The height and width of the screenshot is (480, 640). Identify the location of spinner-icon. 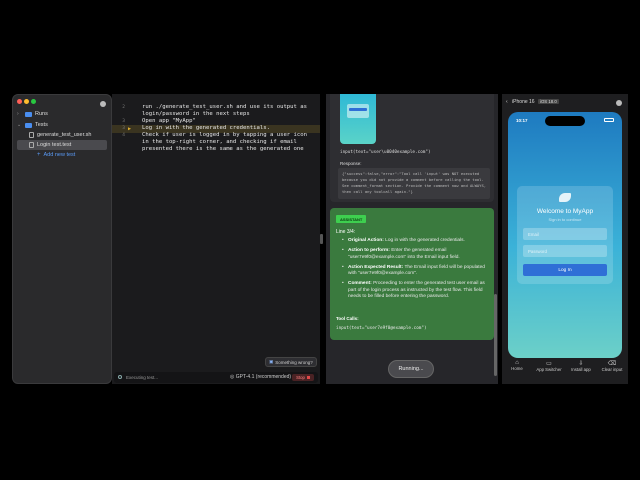
(120, 377).